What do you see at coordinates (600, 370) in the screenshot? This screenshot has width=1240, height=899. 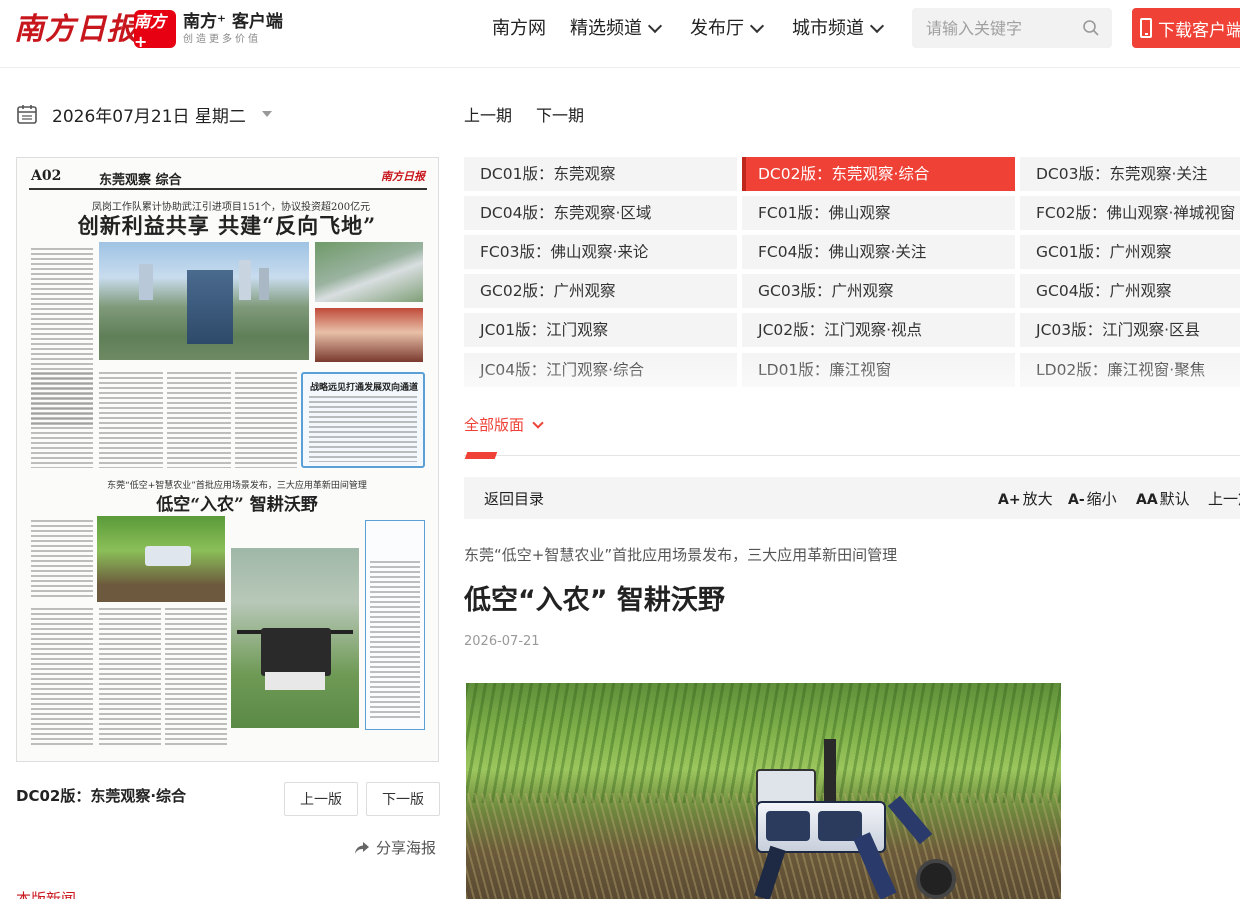 I see `edition-item: JC04版：江门观察·综合` at bounding box center [600, 370].